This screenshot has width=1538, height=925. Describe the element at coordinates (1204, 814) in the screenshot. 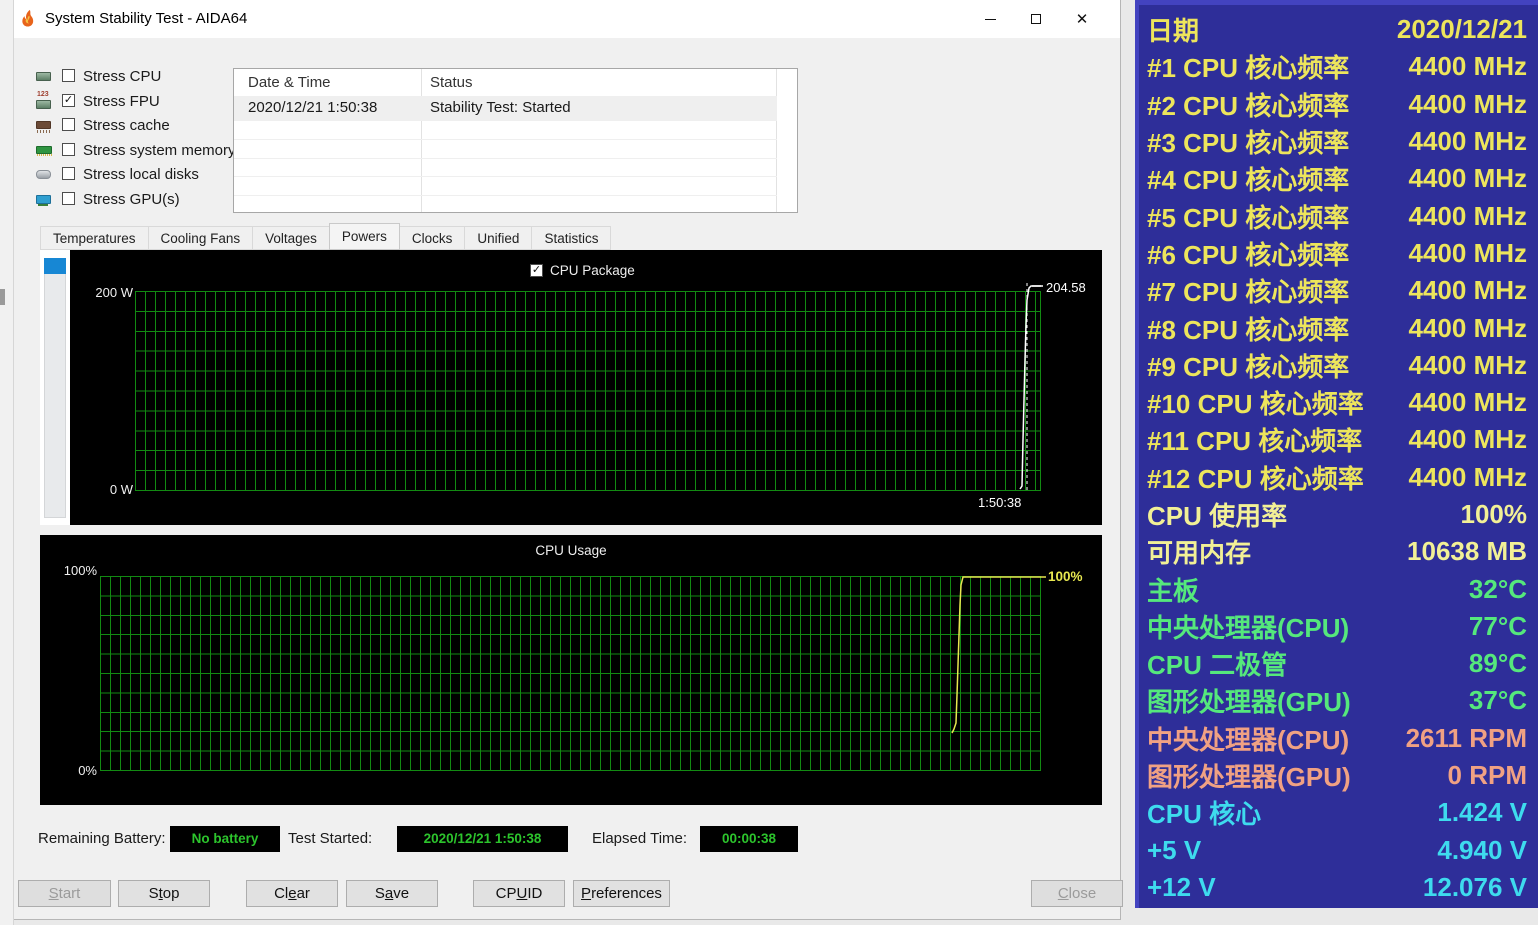

I see `sensor-label: CPU 核心` at that location.